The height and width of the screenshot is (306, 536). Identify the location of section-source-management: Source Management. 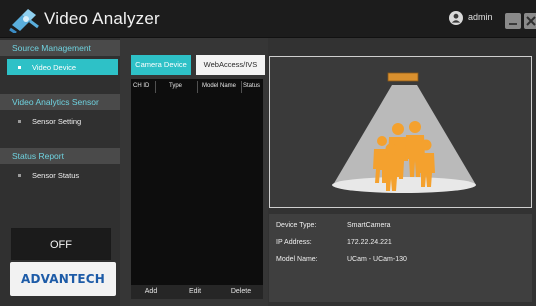
(60, 48).